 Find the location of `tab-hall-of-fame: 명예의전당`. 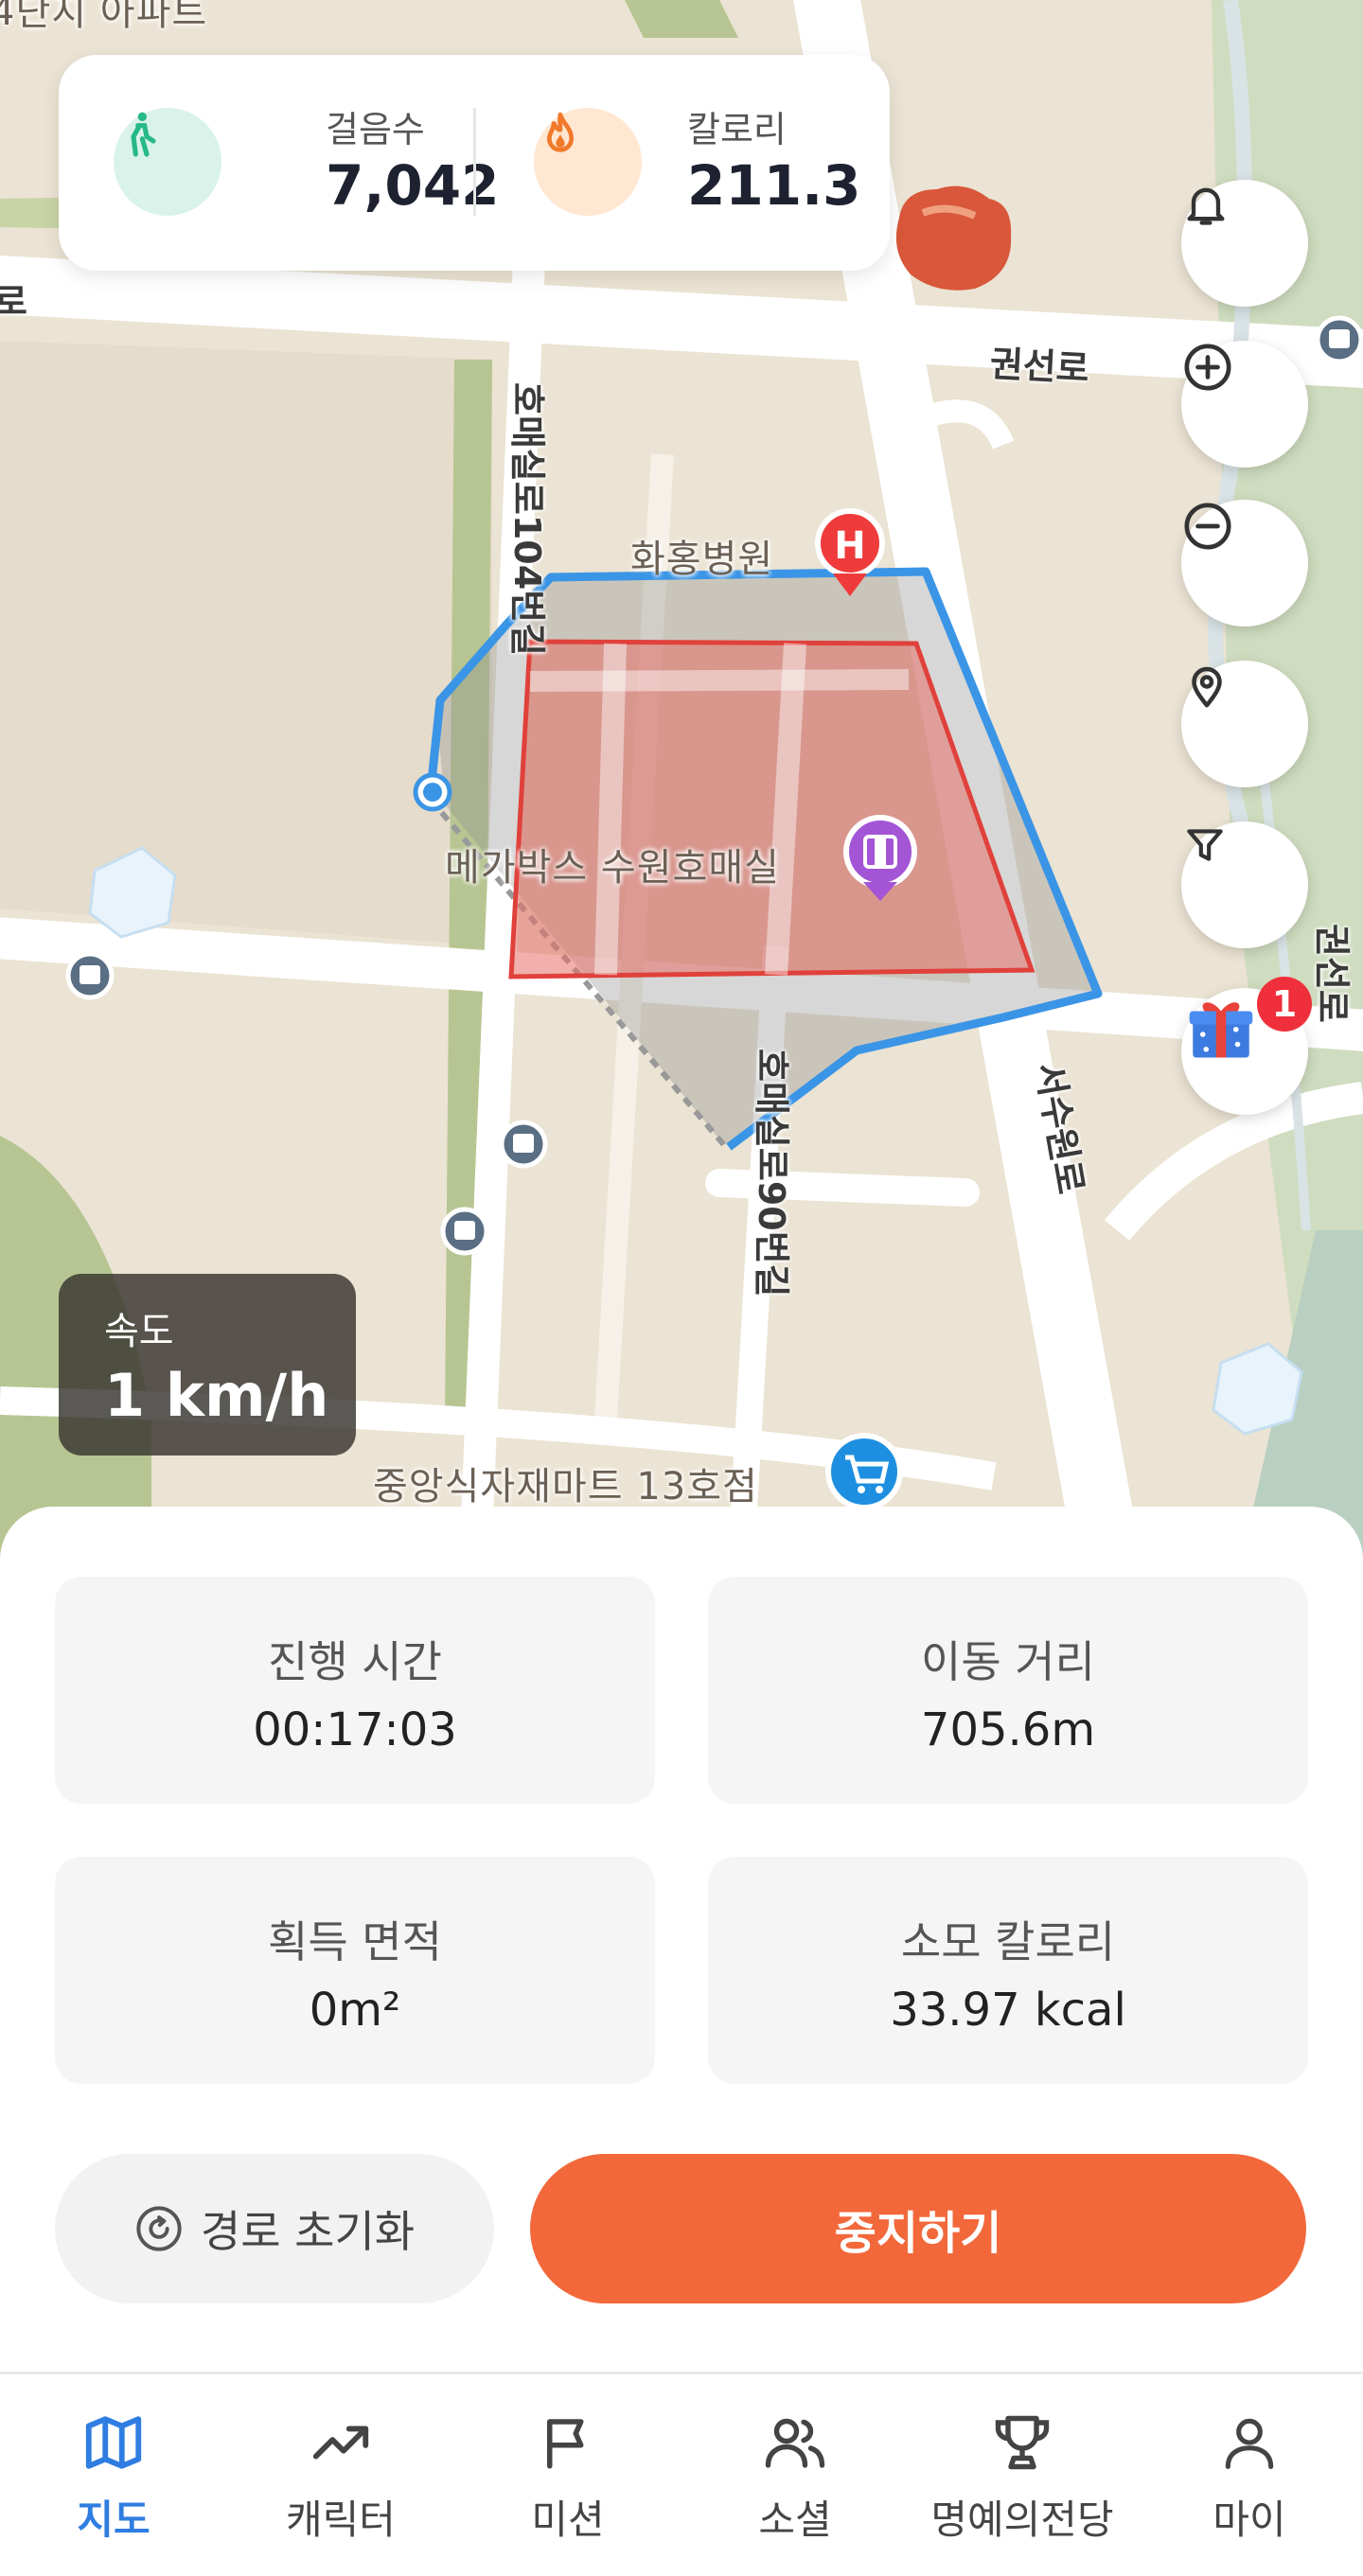

tab-hall-of-fame: 명예의전당 is located at coordinates (1022, 2475).